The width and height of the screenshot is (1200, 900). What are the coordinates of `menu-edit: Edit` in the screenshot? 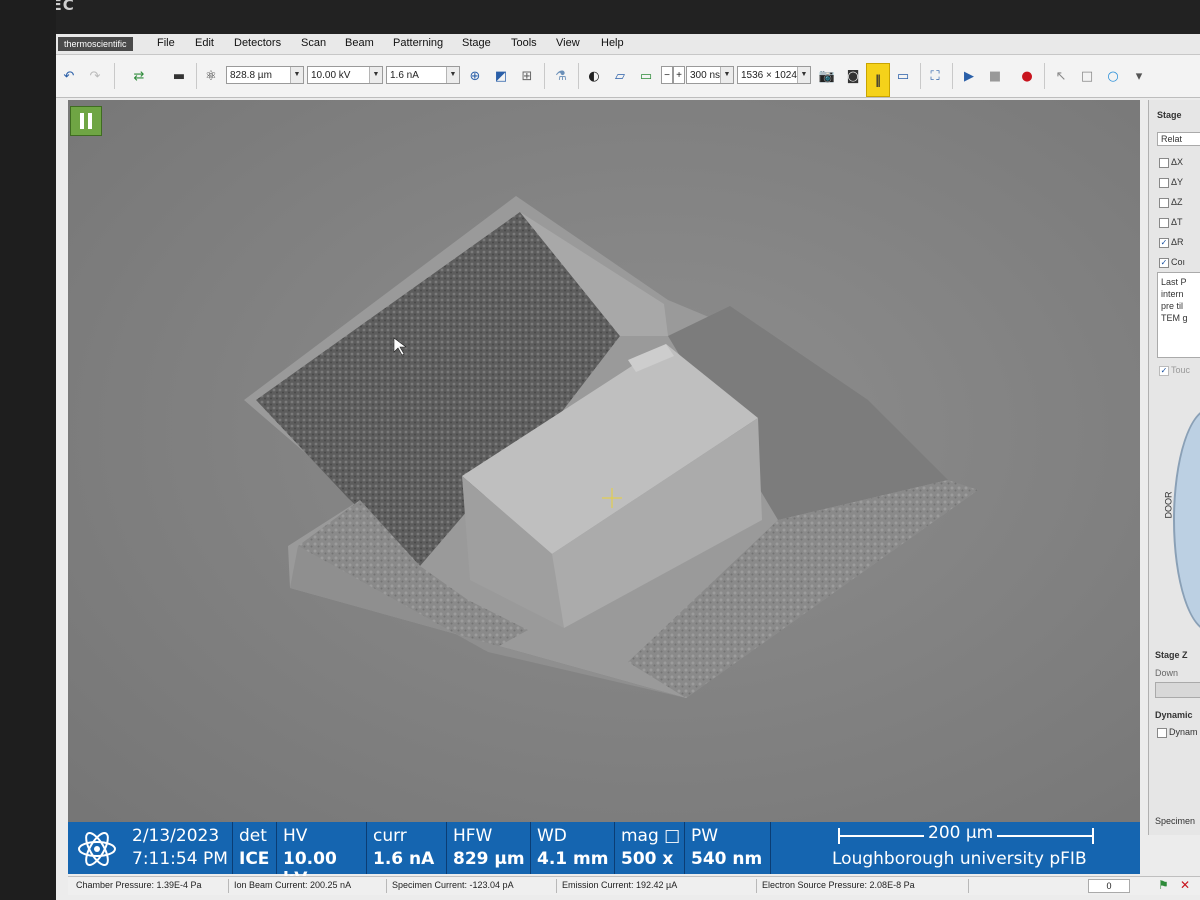 It's located at (204, 43).